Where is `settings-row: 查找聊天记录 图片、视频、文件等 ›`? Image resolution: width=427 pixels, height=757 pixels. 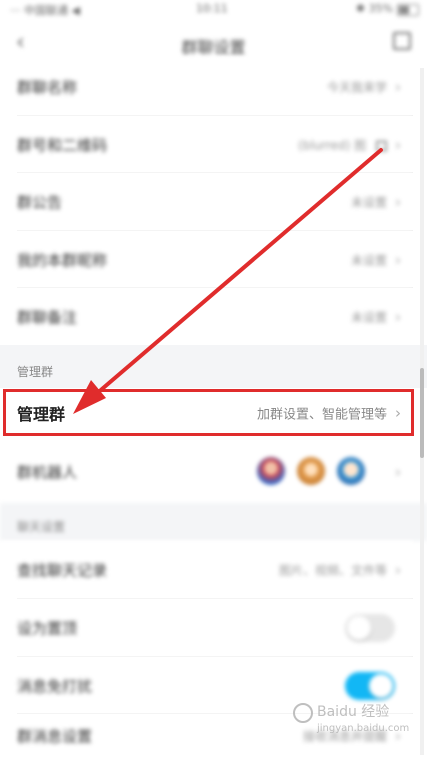 settings-row: 查找聊天记录 图片、视频、文件等 › is located at coordinates (206, 569).